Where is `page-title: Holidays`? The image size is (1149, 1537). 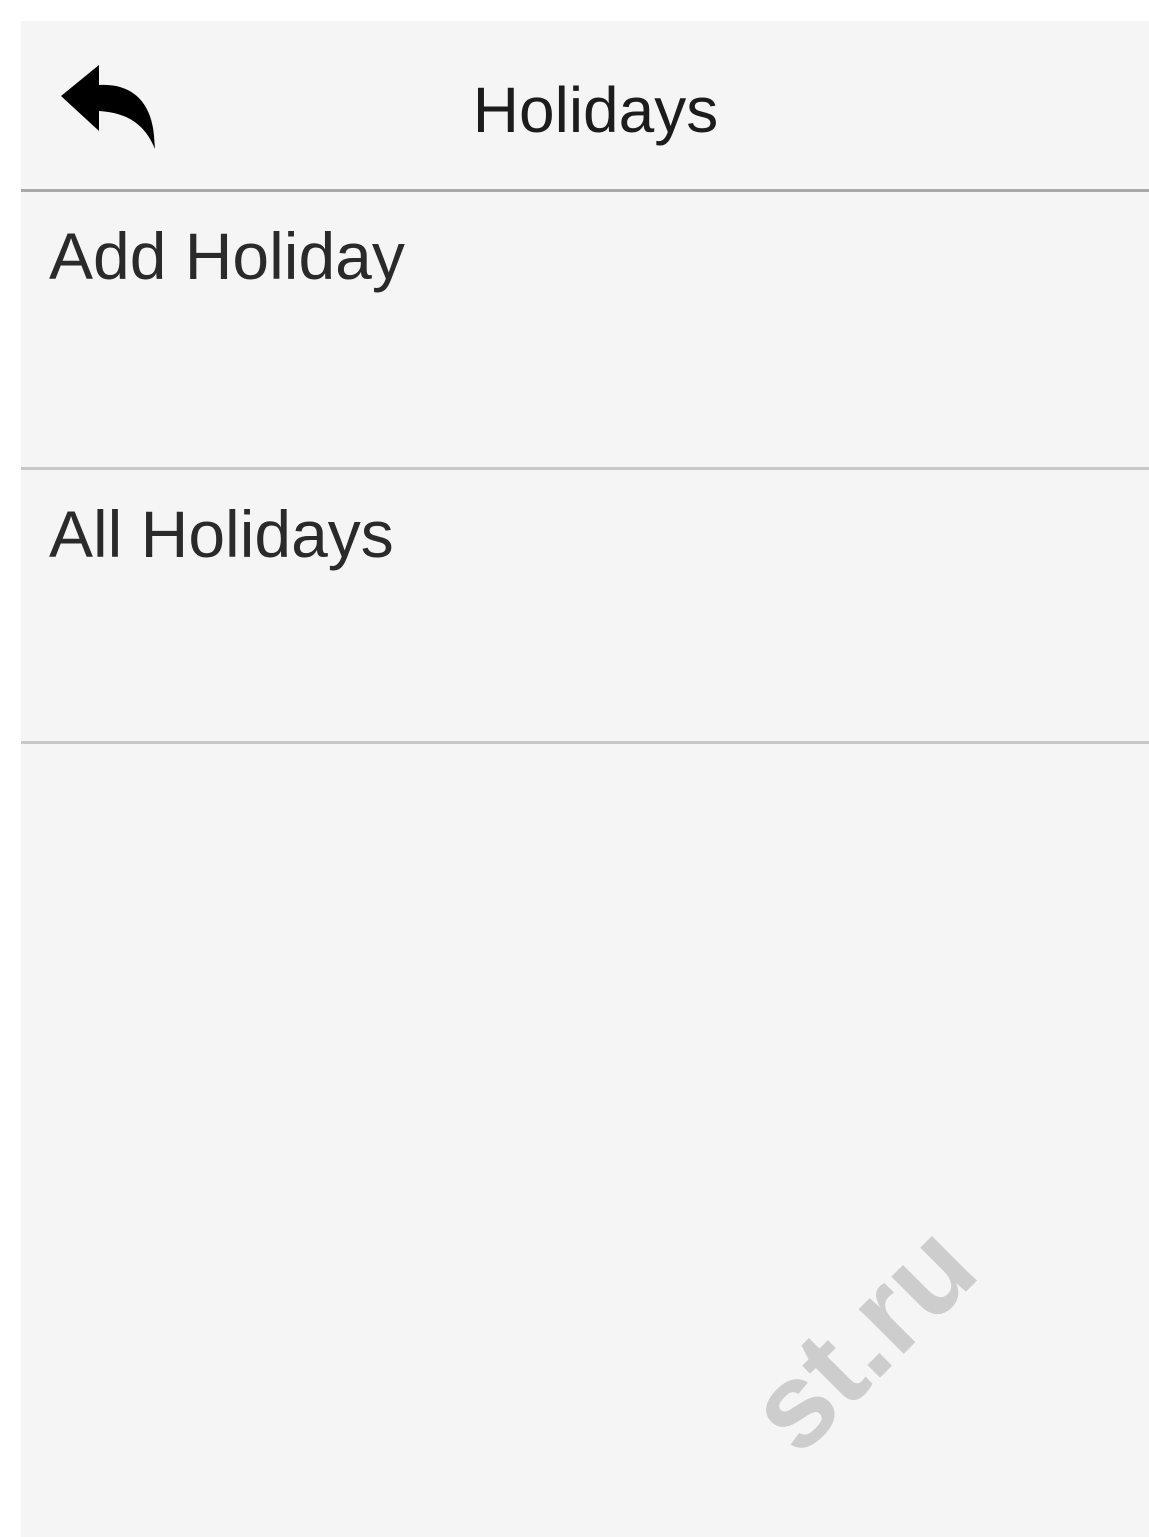
page-title: Holidays is located at coordinates (595, 110).